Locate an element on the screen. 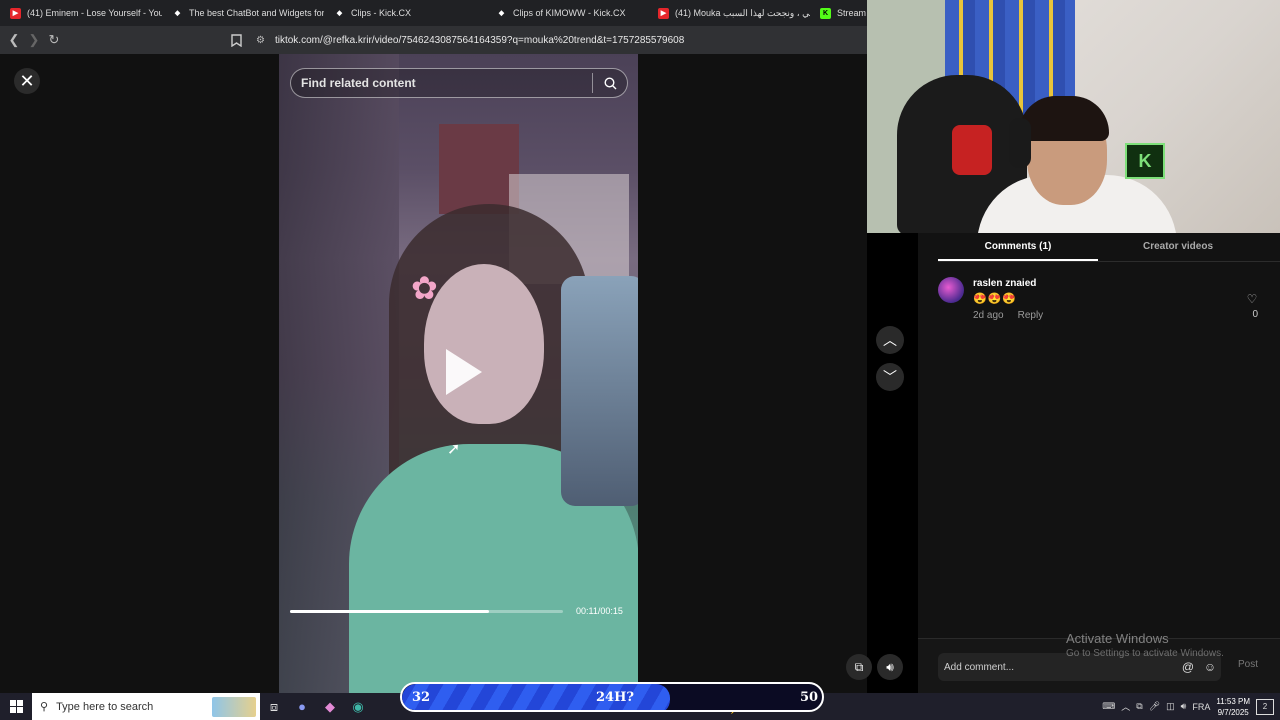 This screenshot has height=720, width=1280. windows-start-button is located at coordinates (16, 706).